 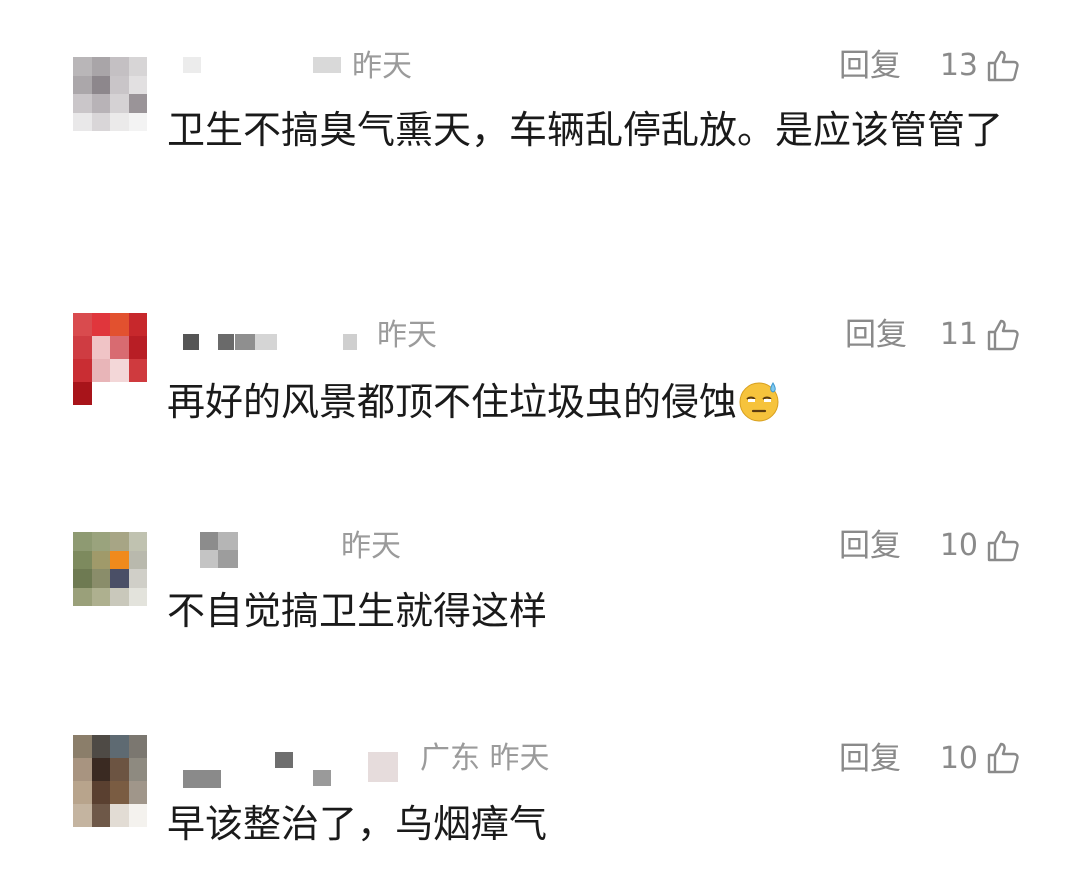 I want to click on sweat-smile-emoji-icon, so click(x=759, y=402).